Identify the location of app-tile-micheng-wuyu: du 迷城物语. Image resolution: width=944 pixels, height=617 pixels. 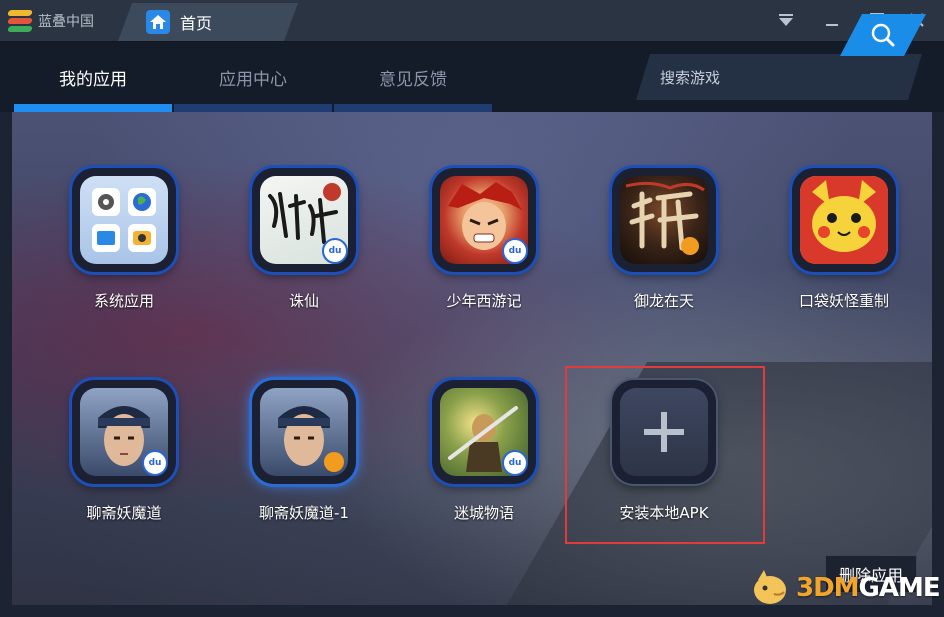
(484, 451).